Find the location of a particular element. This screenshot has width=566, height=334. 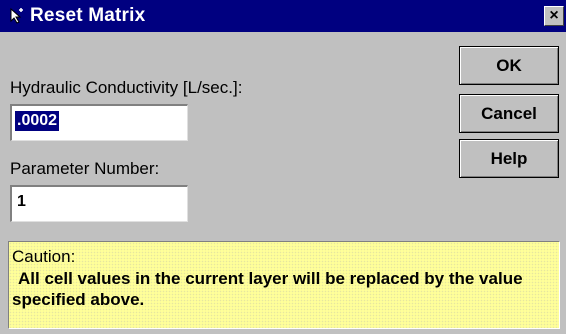

parameter-number-value: 1 is located at coordinates (21, 201).